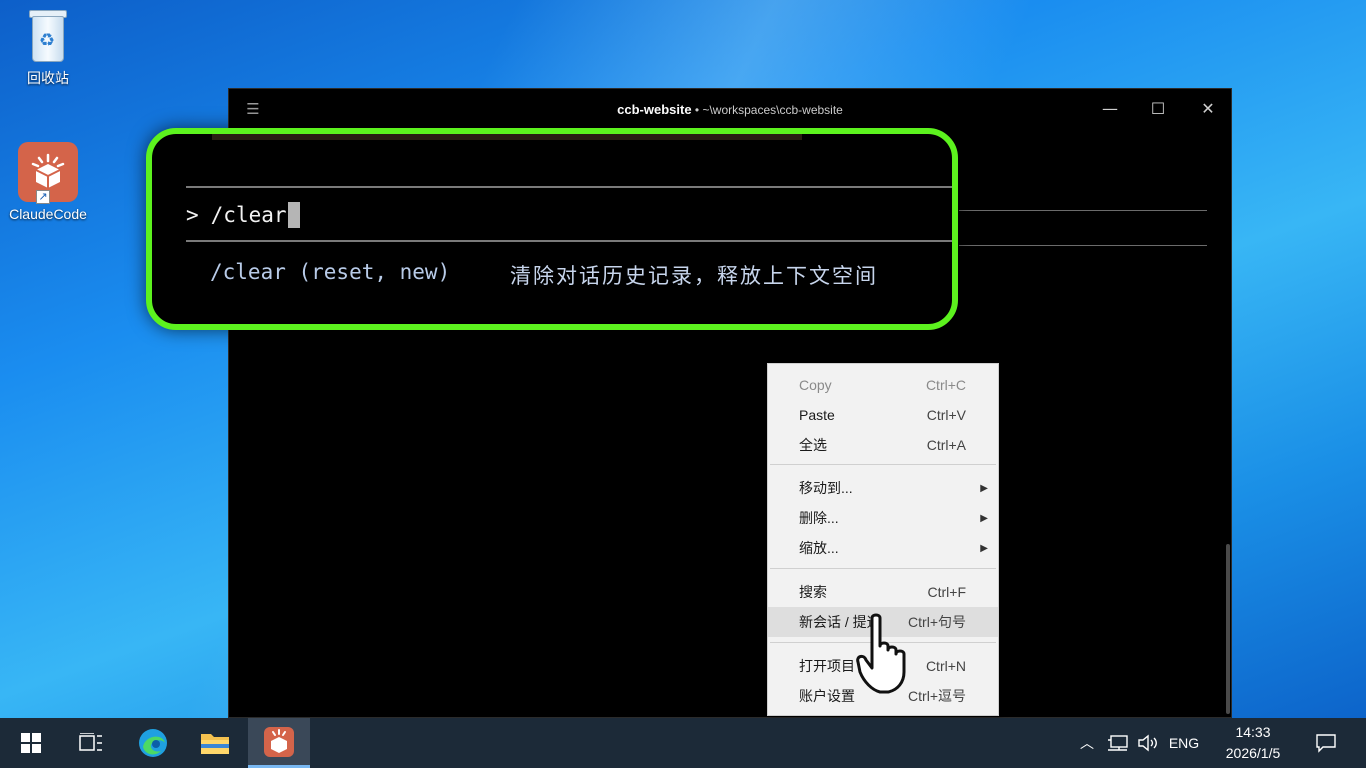 The width and height of the screenshot is (1366, 768). I want to click on claude-code-icon, so click(279, 741).